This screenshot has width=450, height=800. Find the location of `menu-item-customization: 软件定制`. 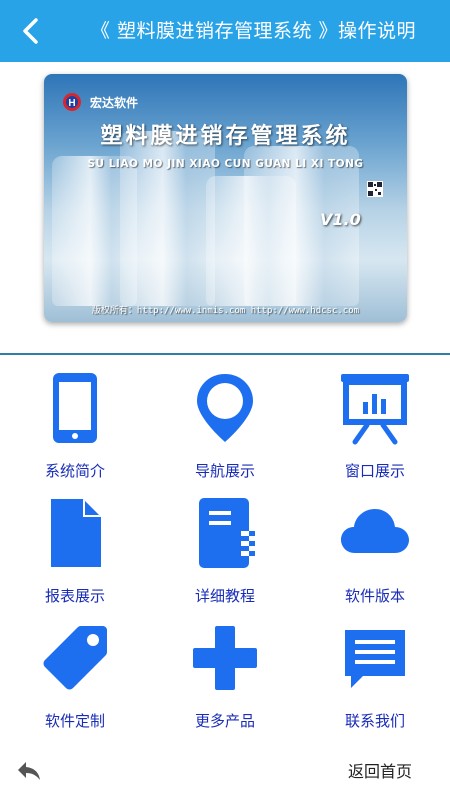

menu-item-customization: 软件定制 is located at coordinates (75, 668).